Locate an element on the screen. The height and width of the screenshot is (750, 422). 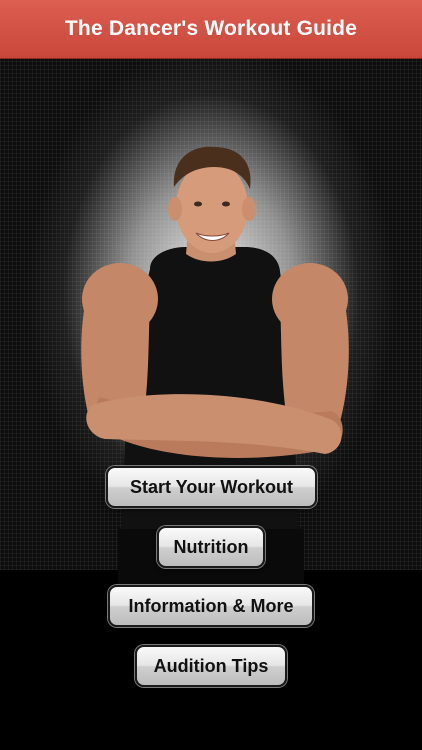
right-ear is located at coordinates (249, 209).